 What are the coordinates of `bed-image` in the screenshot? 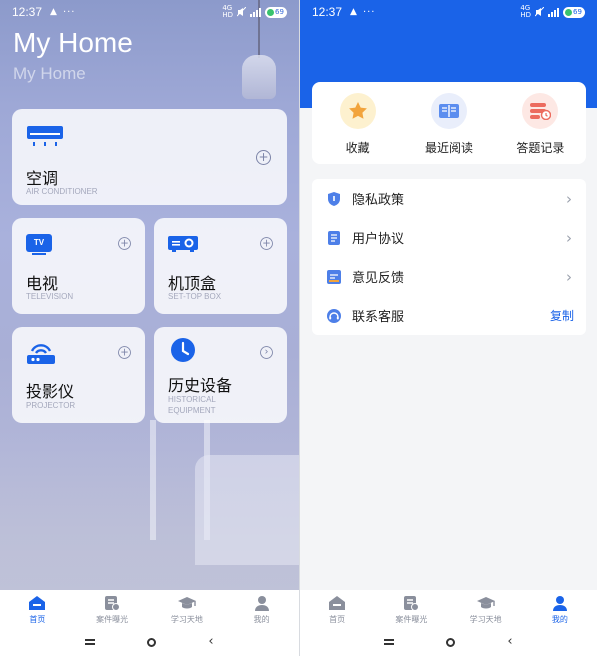 It's located at (247, 510).